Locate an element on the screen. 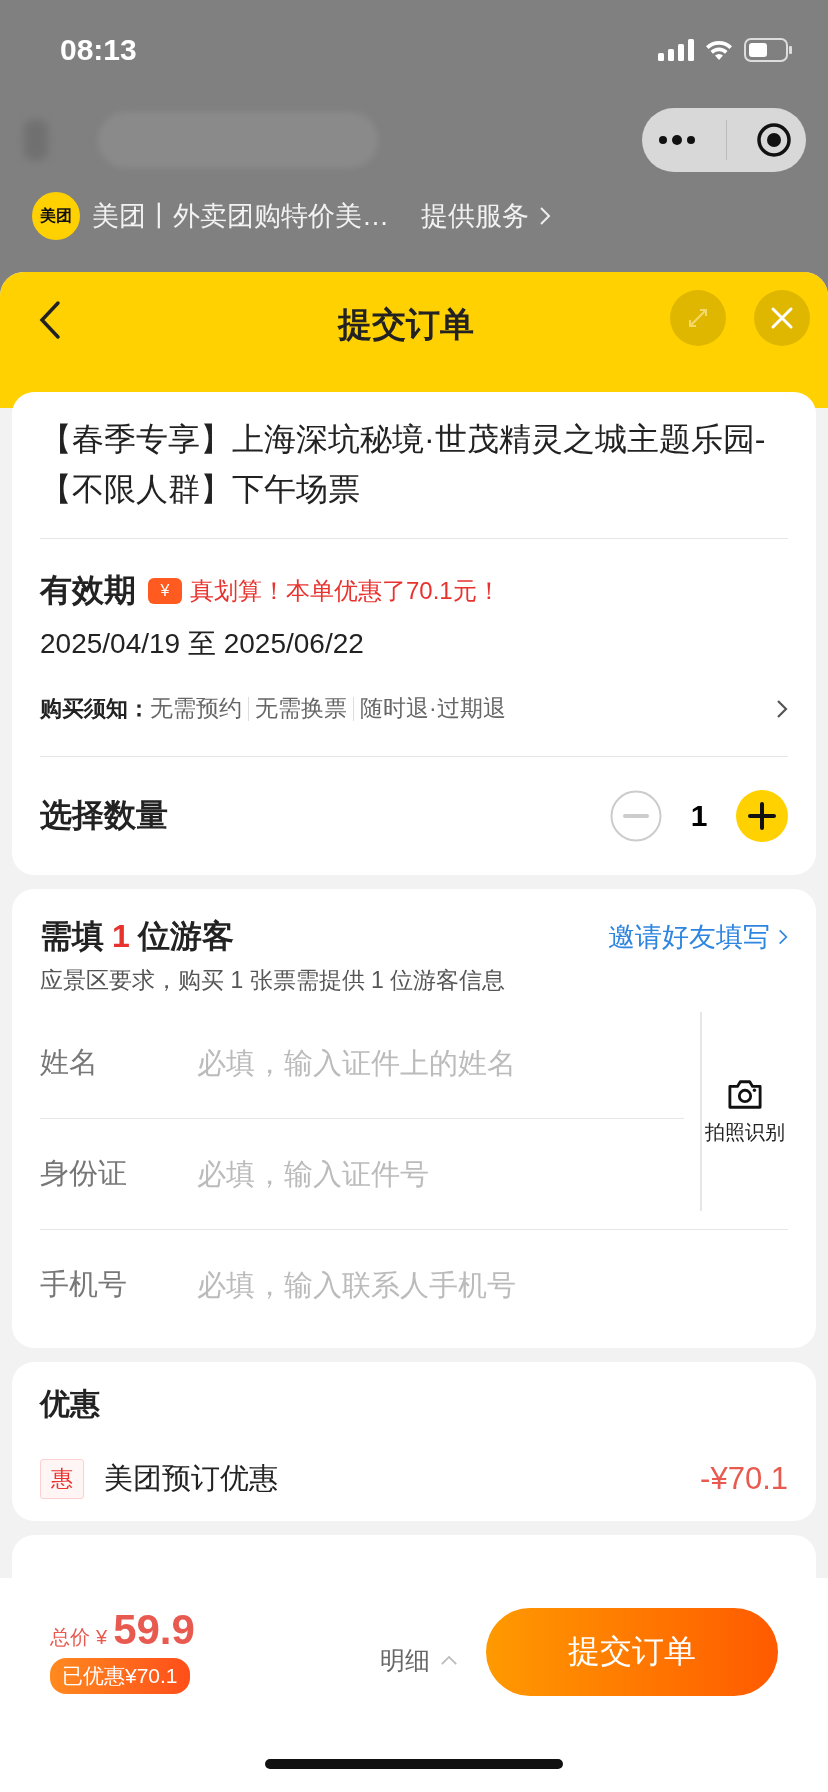 This screenshot has width=828, height=1792. product-title: 【春季专享】上海深坑秘境·世茂精灵之城主题乐园-【不限人群】下午场票 is located at coordinates (403, 464).